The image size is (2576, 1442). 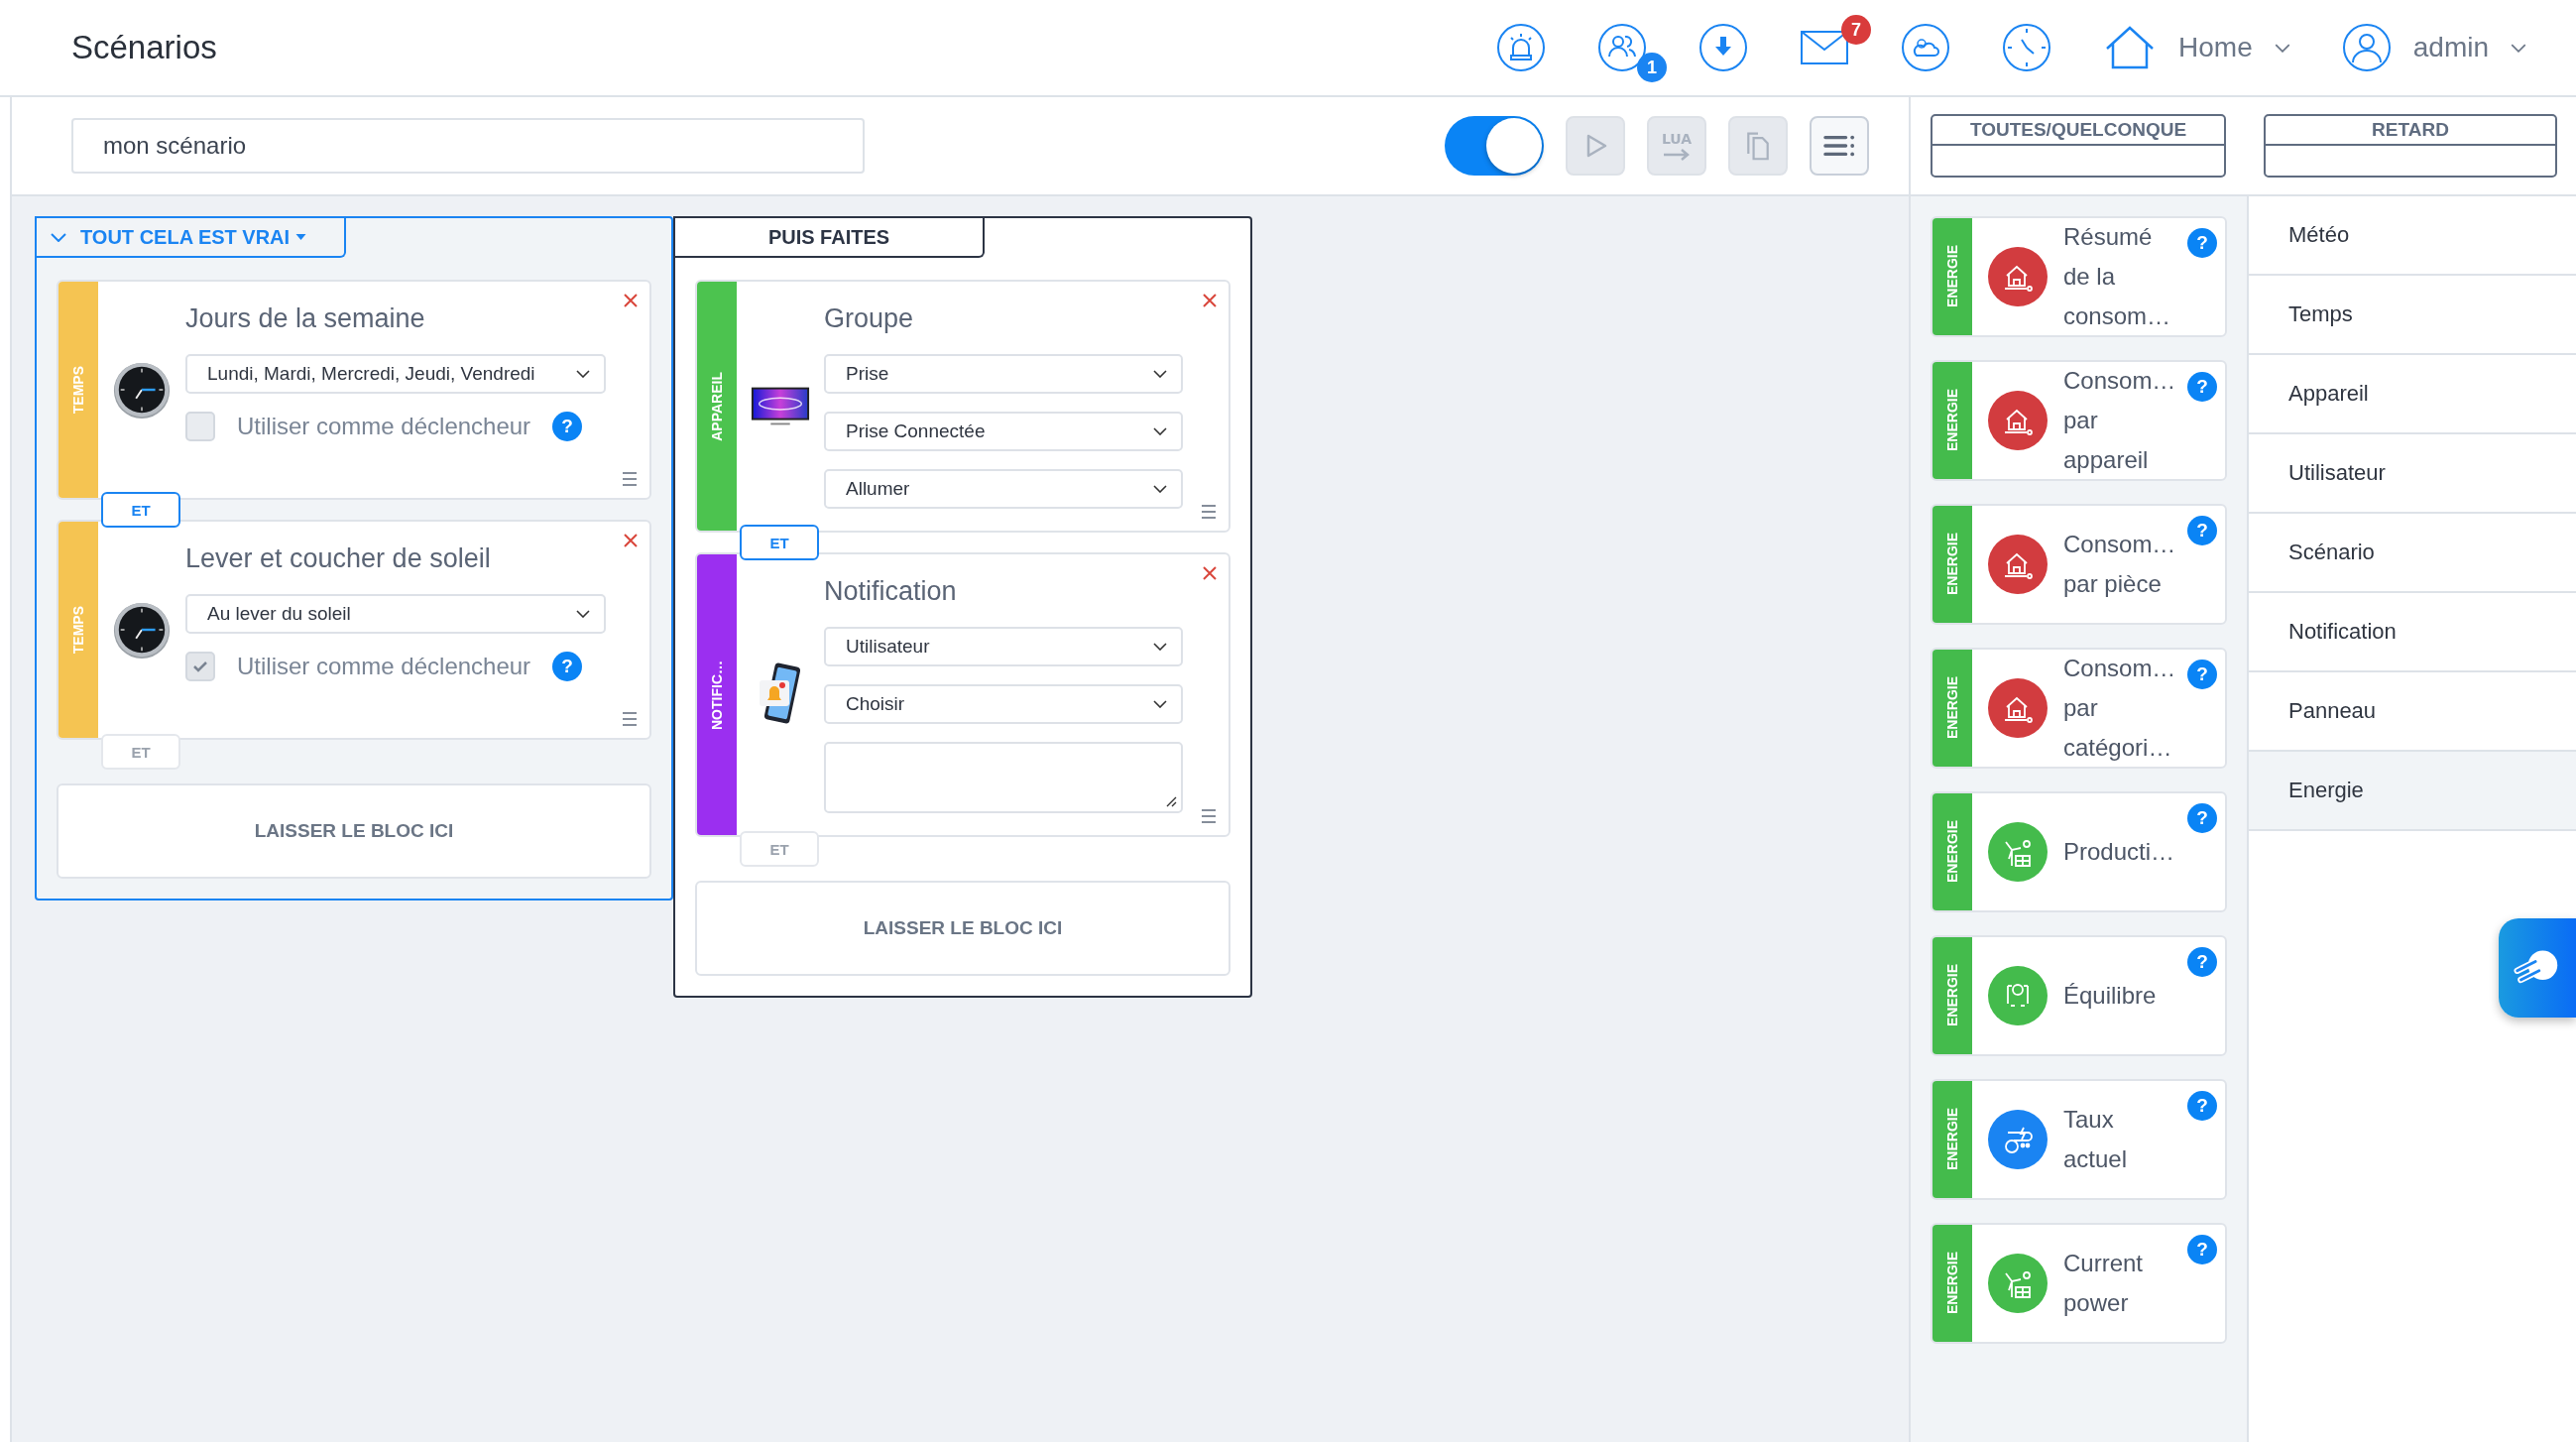 I want to click on palette-block: ENERGIE Résumé de la consom… ?, so click(x=2079, y=276).